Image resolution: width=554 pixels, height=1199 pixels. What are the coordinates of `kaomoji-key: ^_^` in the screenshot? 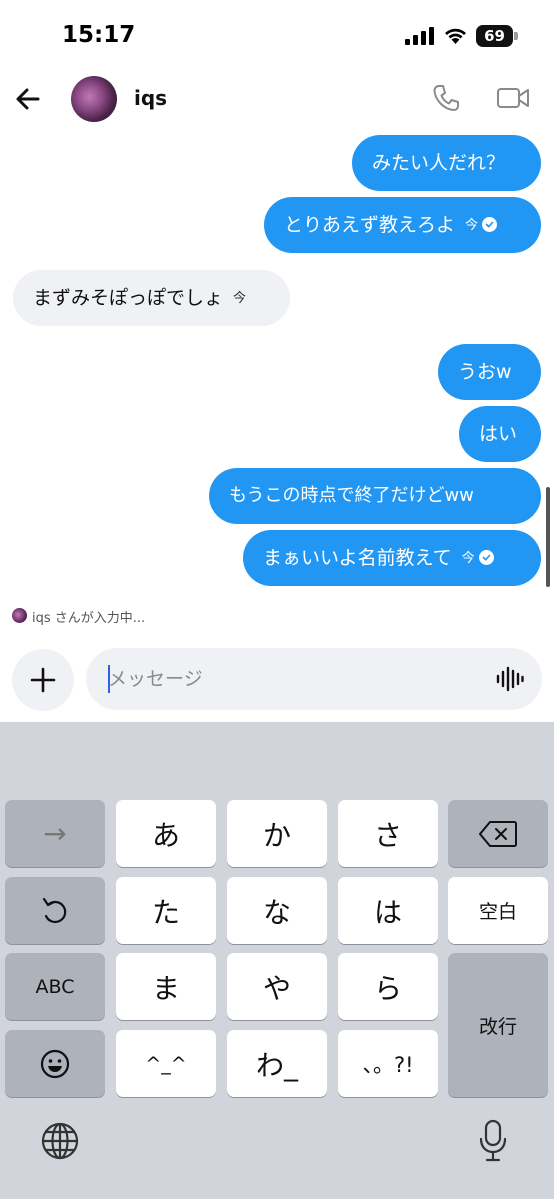 It's located at (166, 1063).